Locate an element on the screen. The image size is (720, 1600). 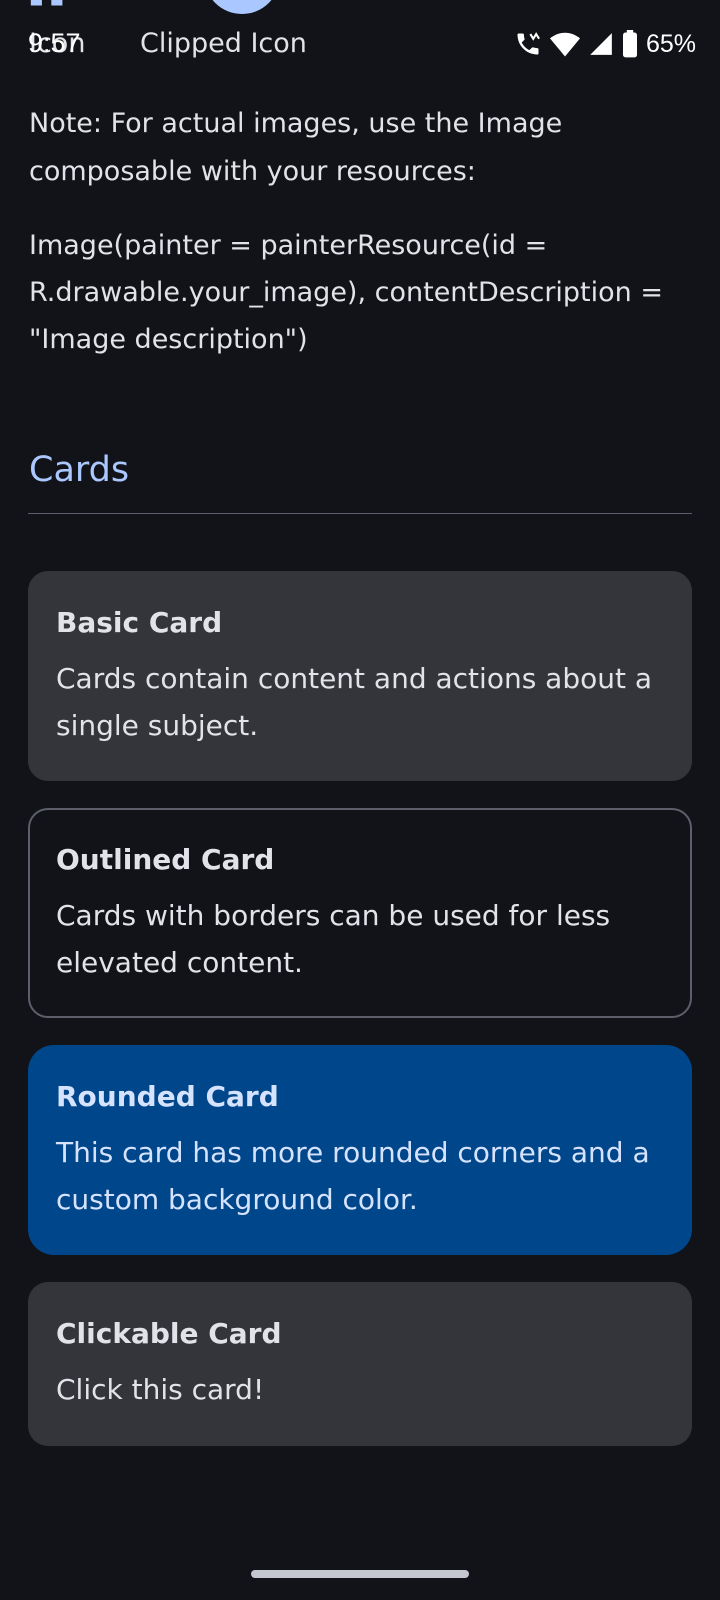
signal-icon is located at coordinates (601, 44).